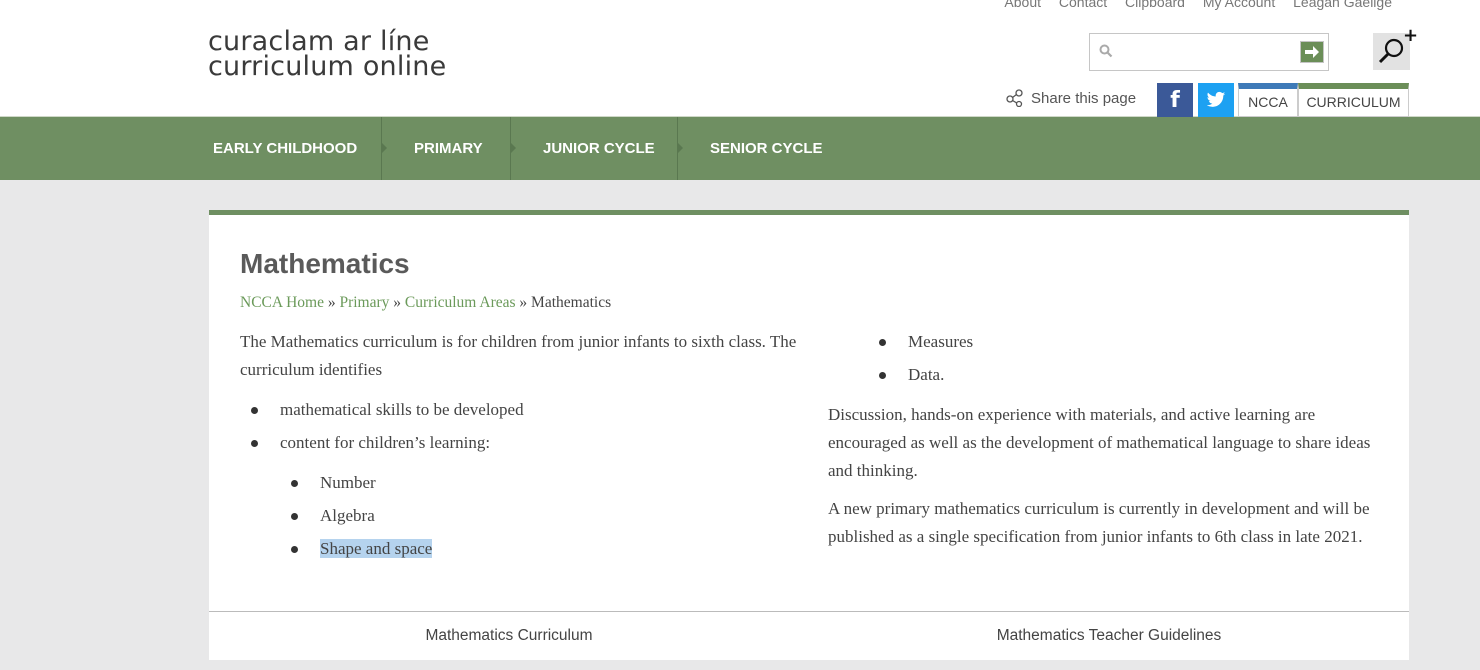 This screenshot has height=670, width=1480. I want to click on plus-icon: +, so click(1411, 35).